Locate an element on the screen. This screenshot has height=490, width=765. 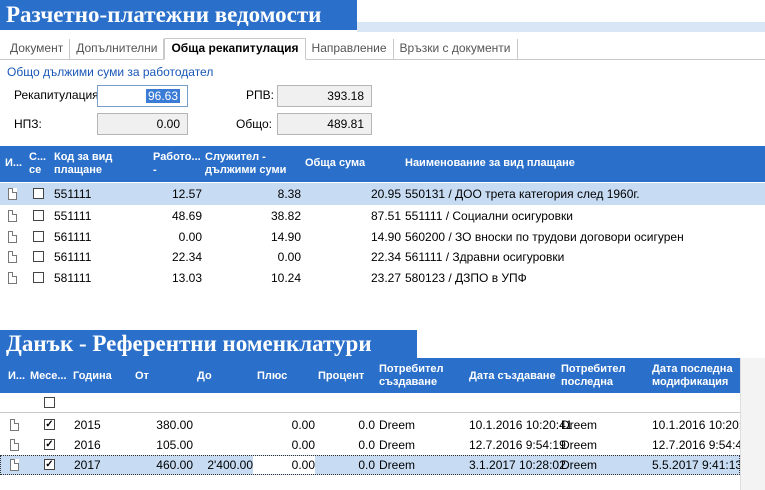
total-amount: 22.34 is located at coordinates (385, 257).